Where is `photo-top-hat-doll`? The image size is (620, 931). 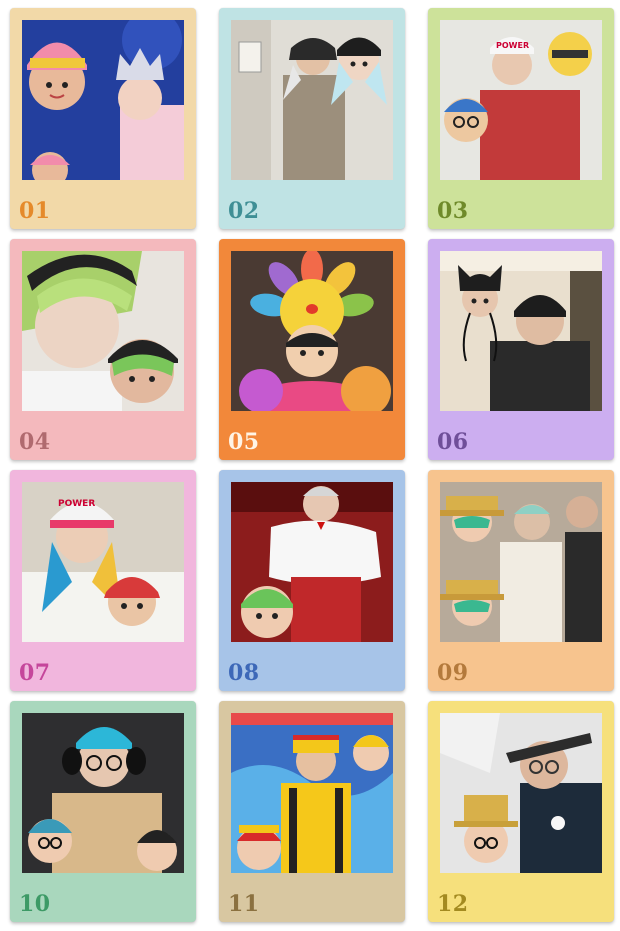
photo-top-hat-doll is located at coordinates (521, 793).